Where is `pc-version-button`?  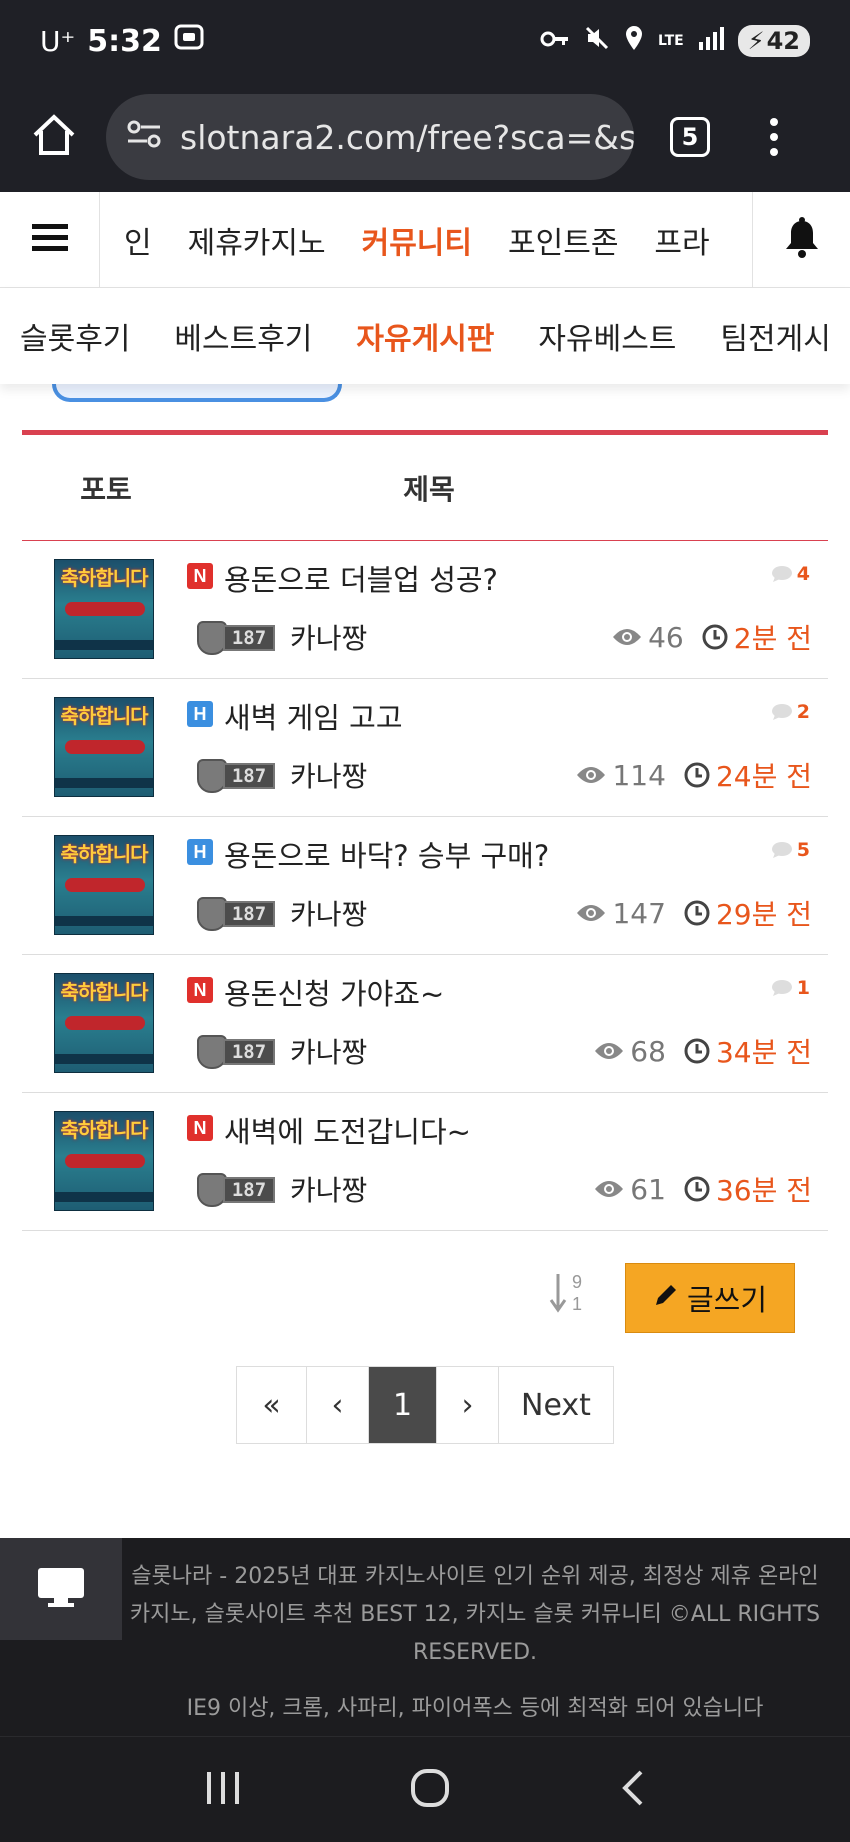 pc-version-button is located at coordinates (61, 1589).